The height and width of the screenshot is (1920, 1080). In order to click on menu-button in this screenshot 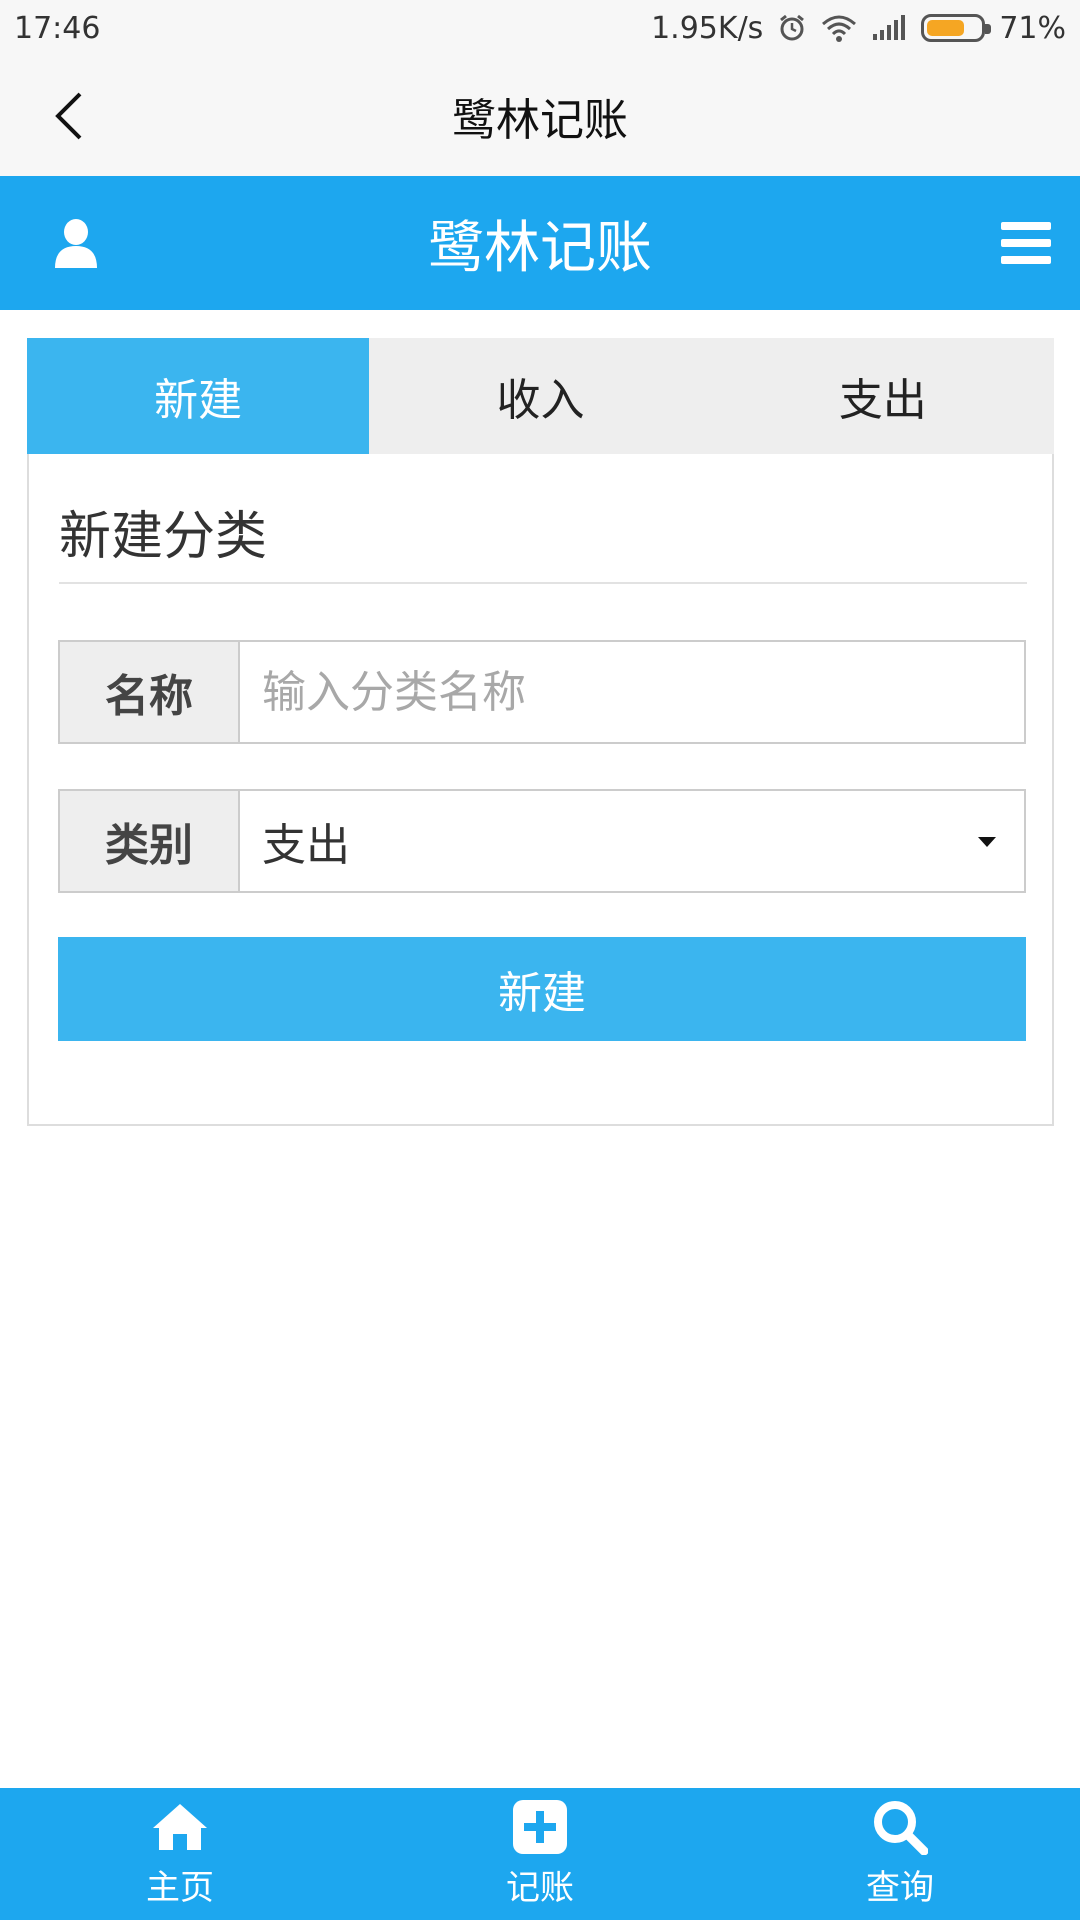, I will do `click(1026, 243)`.